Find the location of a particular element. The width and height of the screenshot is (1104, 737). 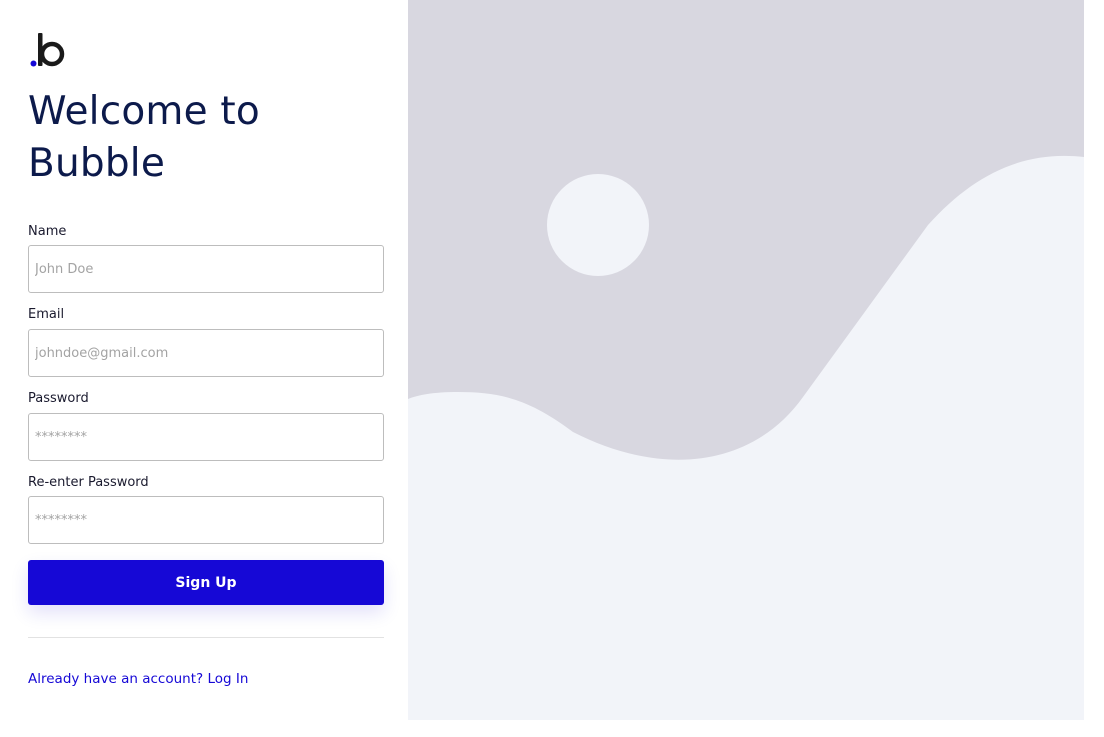

bubble-logo-icon is located at coordinates (47, 50).